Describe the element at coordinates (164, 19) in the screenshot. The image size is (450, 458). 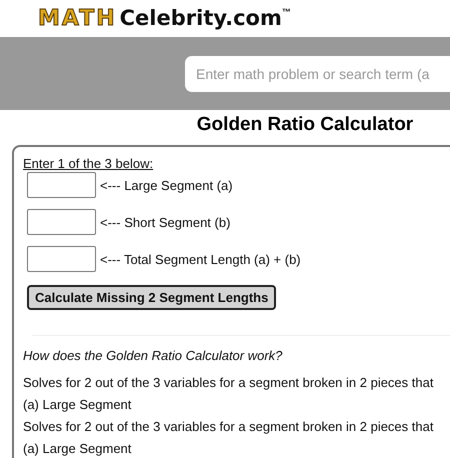
I see `site-logo: MATH Celebrity.com$^{™}$` at that location.